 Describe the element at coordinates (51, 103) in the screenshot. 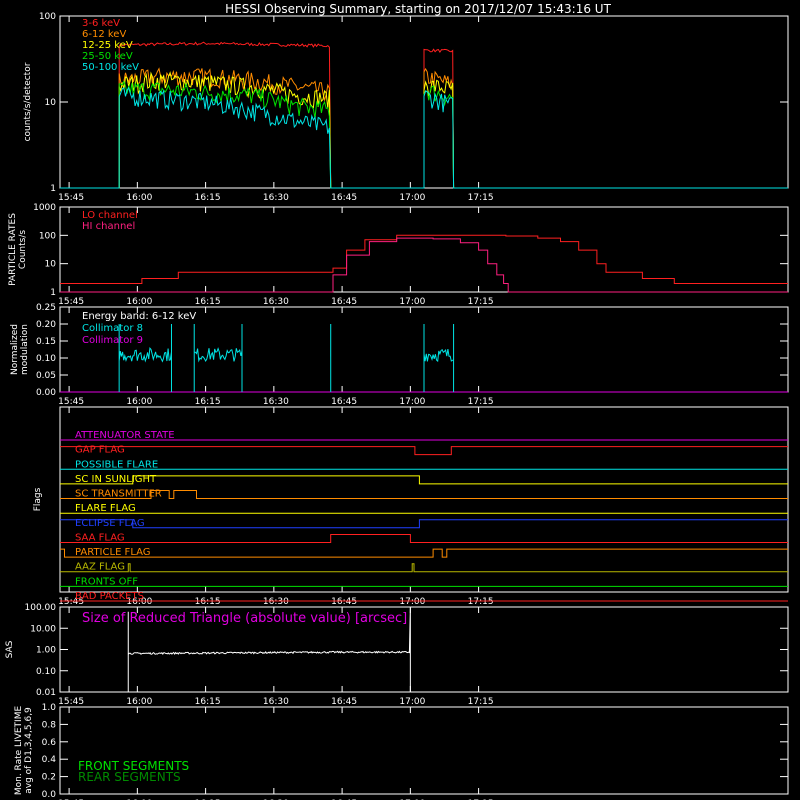

I see `counts-ytick-label: 10` at that location.